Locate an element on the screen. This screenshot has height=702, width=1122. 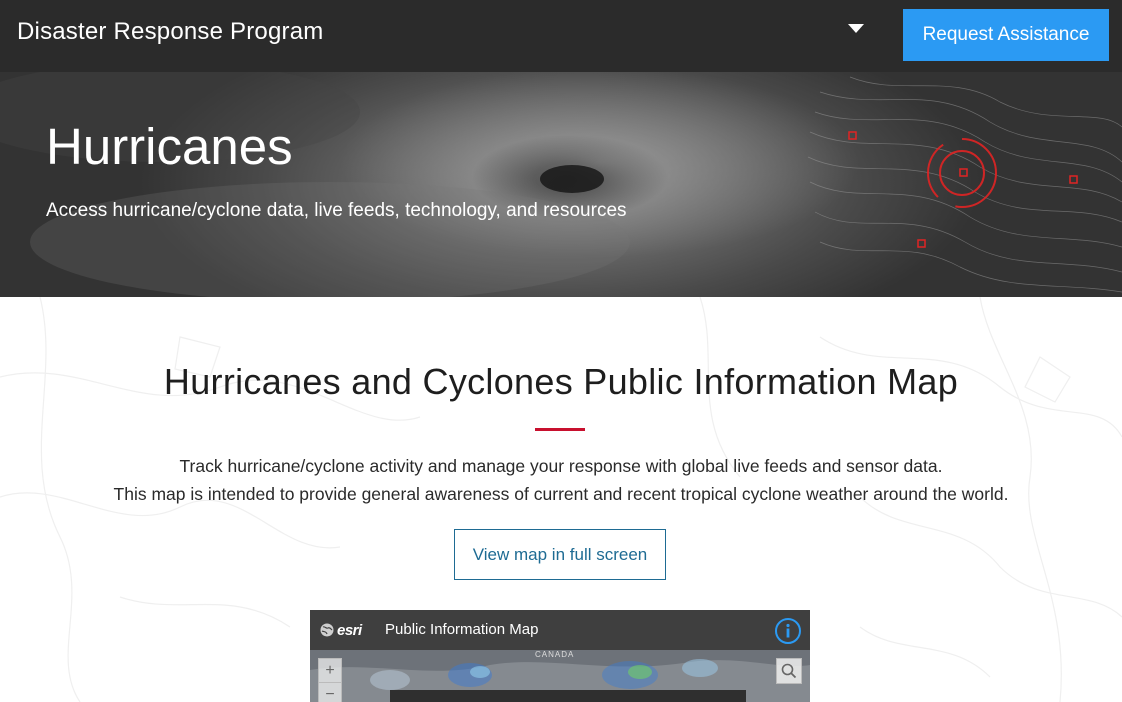
zoom-in-icon: + is located at coordinates (330, 671).